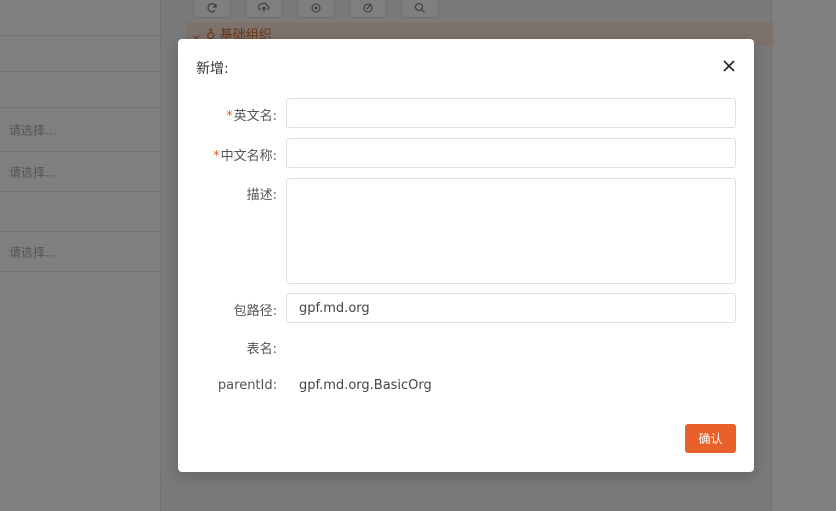 Image resolution: width=836 pixels, height=511 pixels. I want to click on confirm-button: 确认, so click(710, 438).